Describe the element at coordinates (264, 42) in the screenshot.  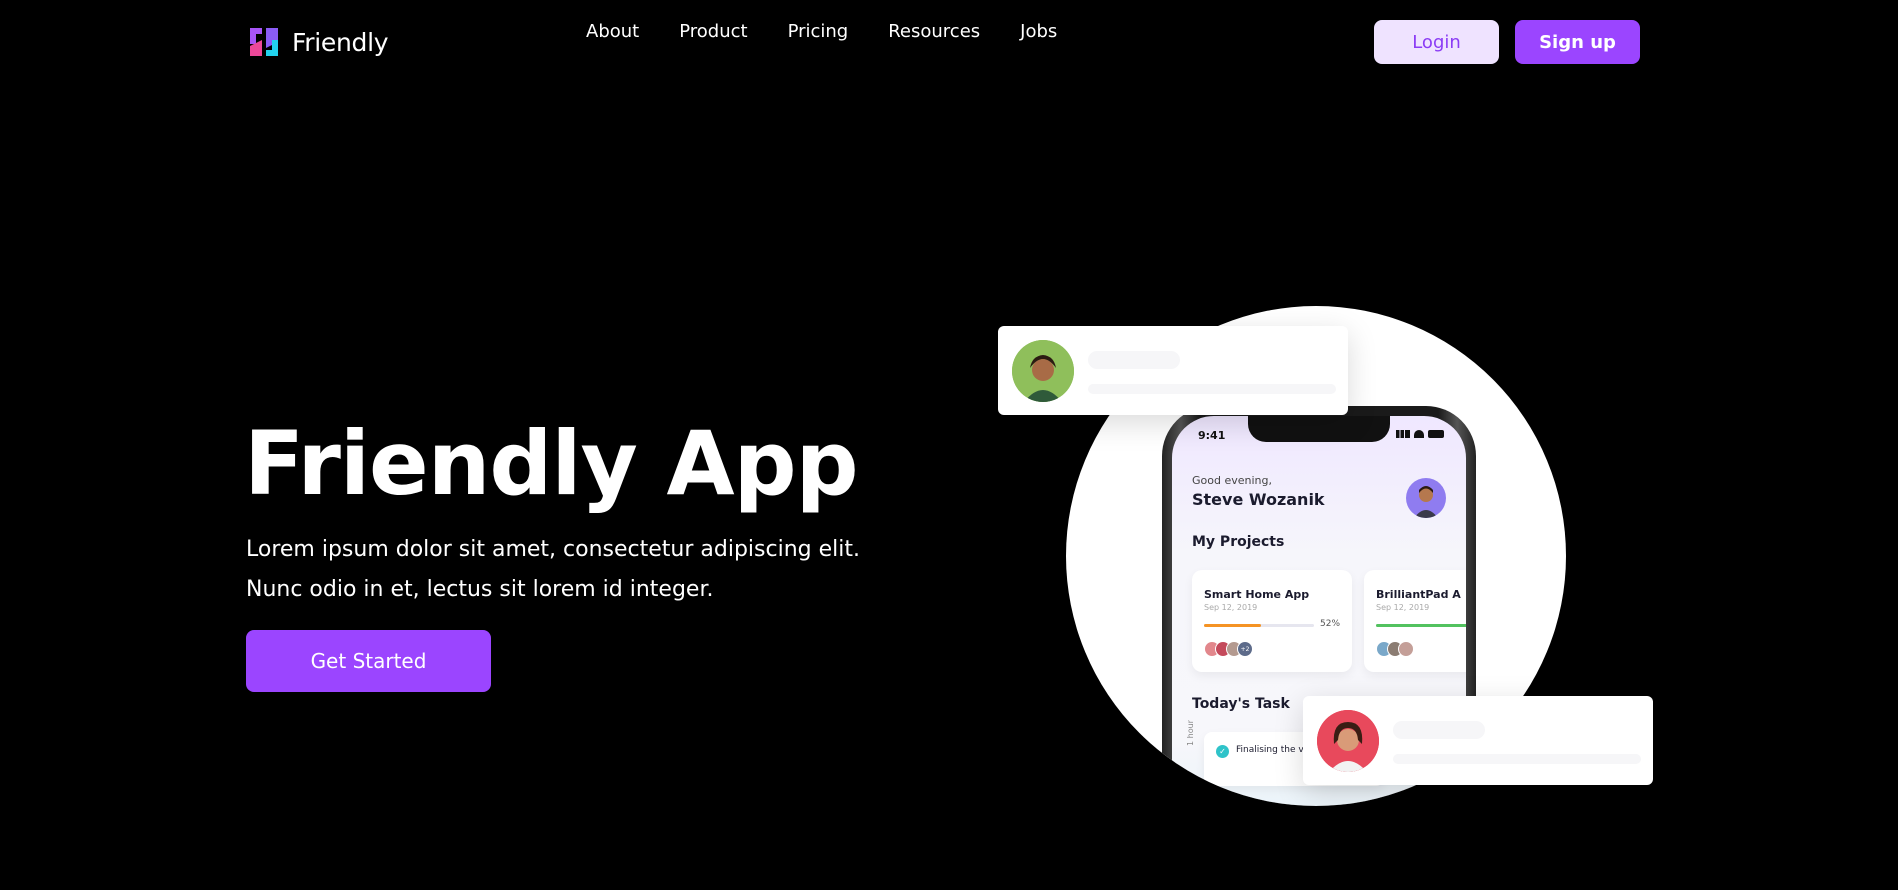
I see `logo-icon` at that location.